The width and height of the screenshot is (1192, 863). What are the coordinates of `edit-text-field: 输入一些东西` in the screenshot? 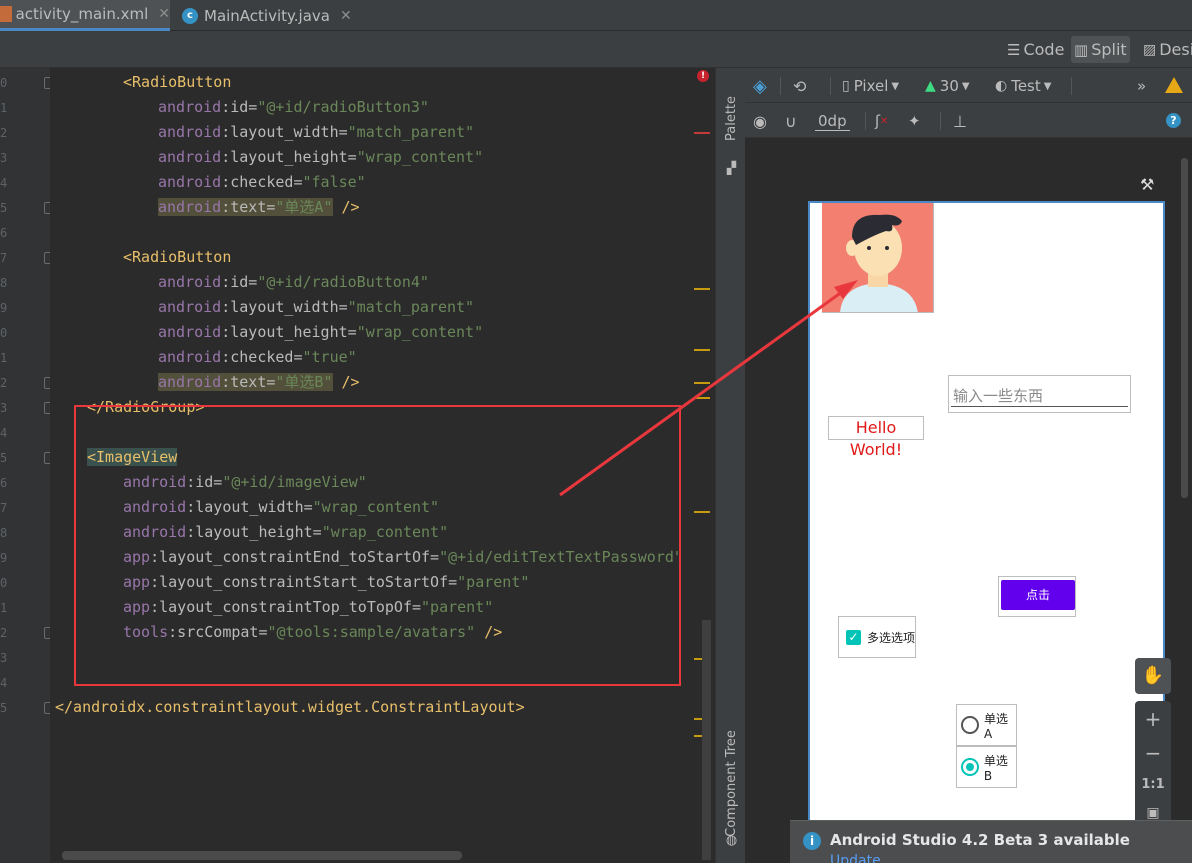 It's located at (1039, 394).